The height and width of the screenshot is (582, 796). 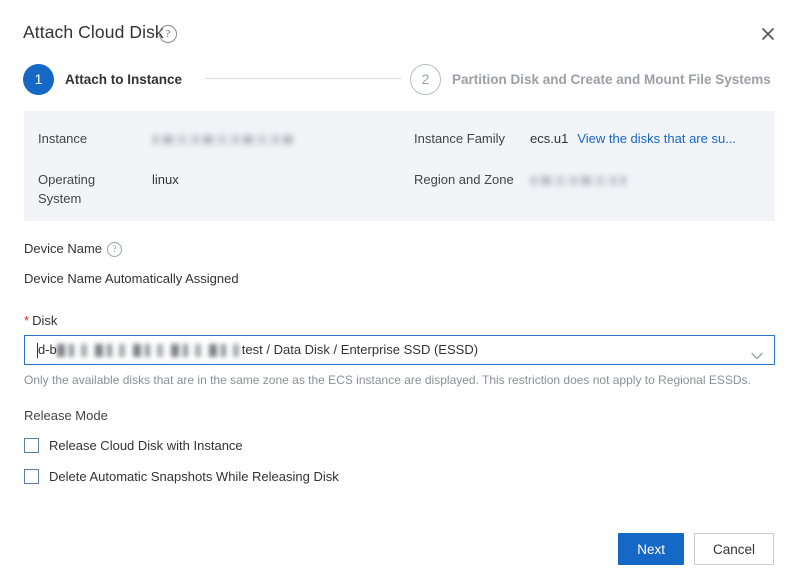 What do you see at coordinates (124, 79) in the screenshot?
I see `step-1-label: Attach to Instance` at bounding box center [124, 79].